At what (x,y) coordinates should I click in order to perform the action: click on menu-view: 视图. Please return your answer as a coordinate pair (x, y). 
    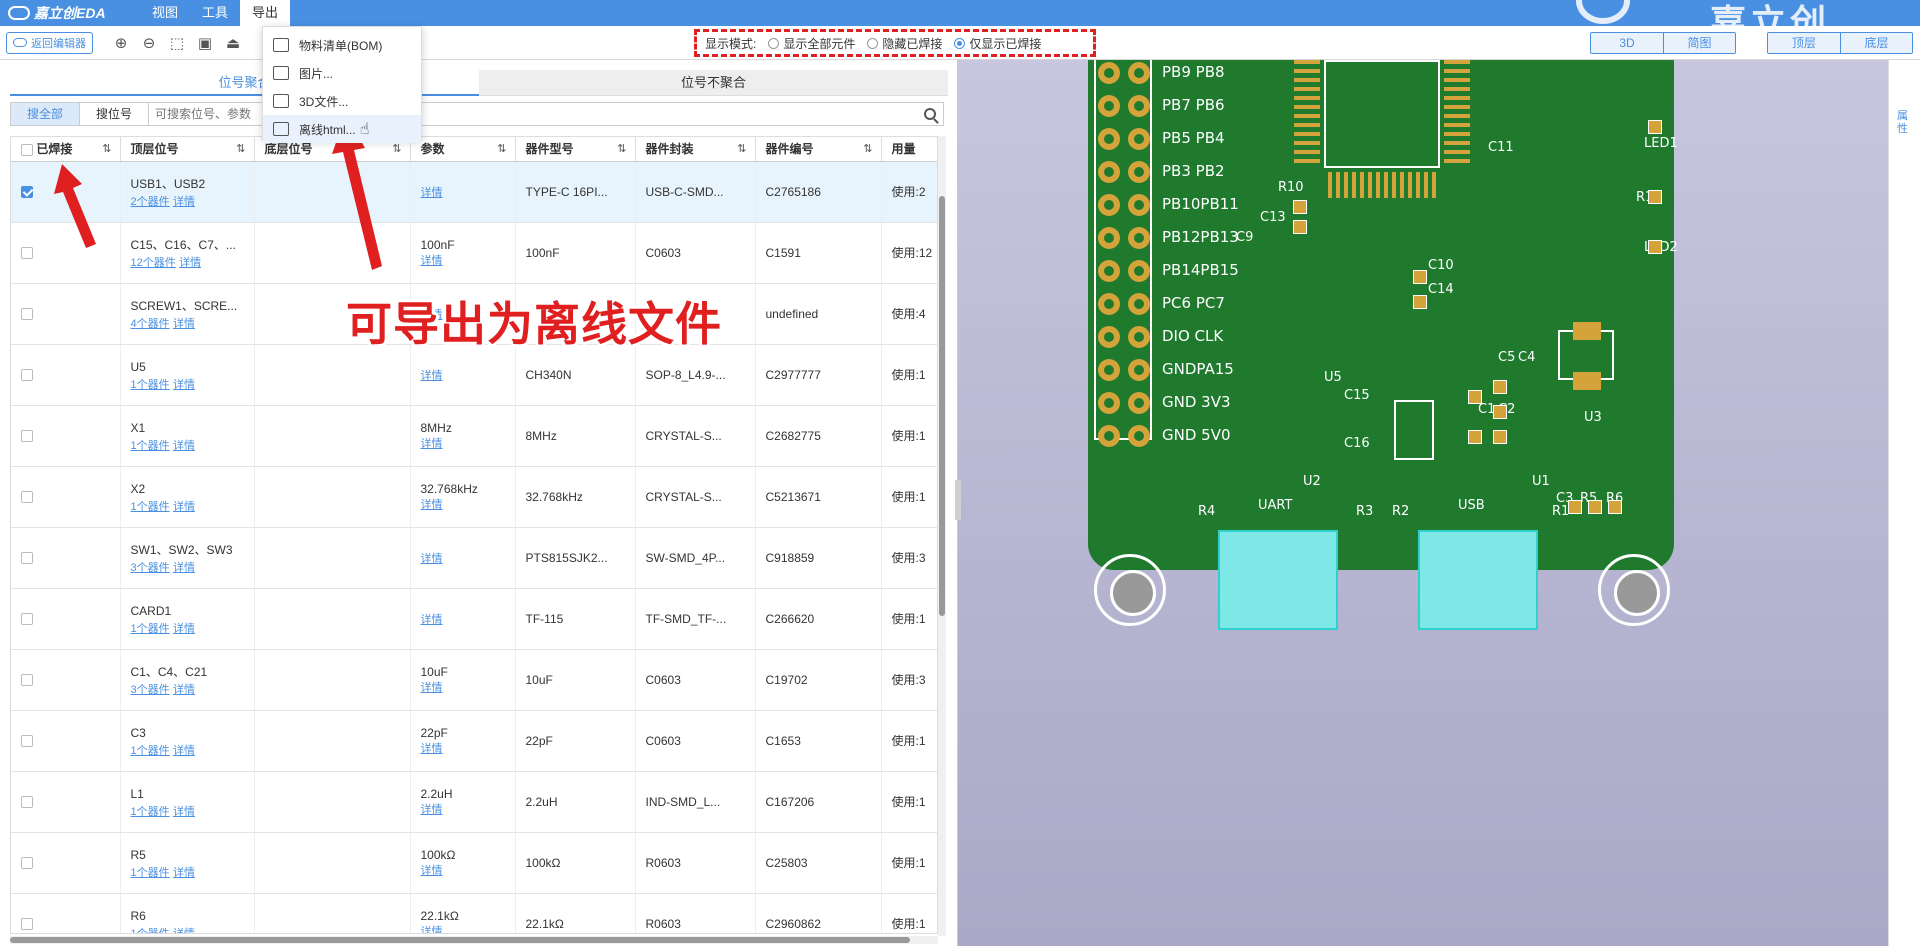
    Looking at the image, I should click on (165, 13).